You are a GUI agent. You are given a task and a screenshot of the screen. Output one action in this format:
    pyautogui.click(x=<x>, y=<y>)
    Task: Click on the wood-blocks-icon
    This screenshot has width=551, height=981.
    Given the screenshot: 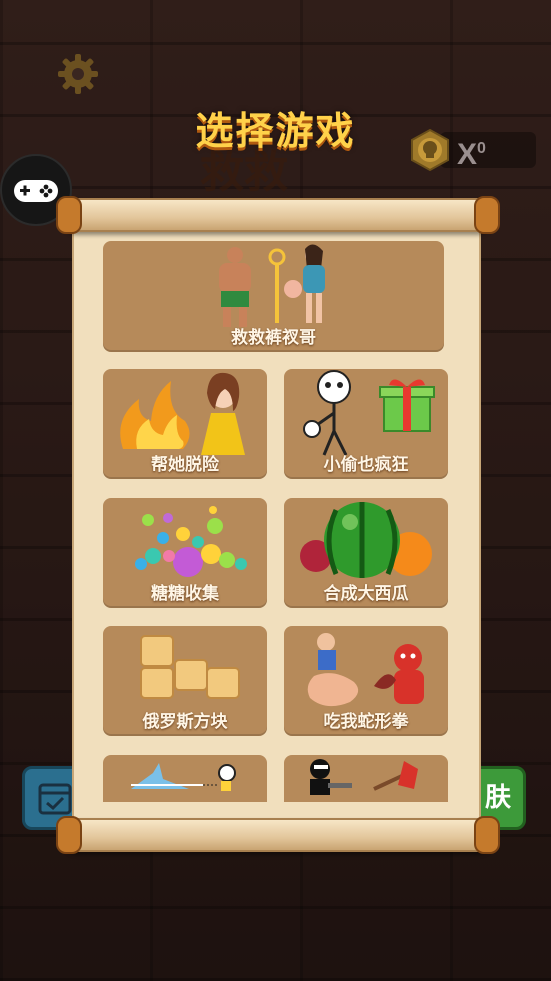 What is the action you would take?
    pyautogui.click(x=190, y=667)
    